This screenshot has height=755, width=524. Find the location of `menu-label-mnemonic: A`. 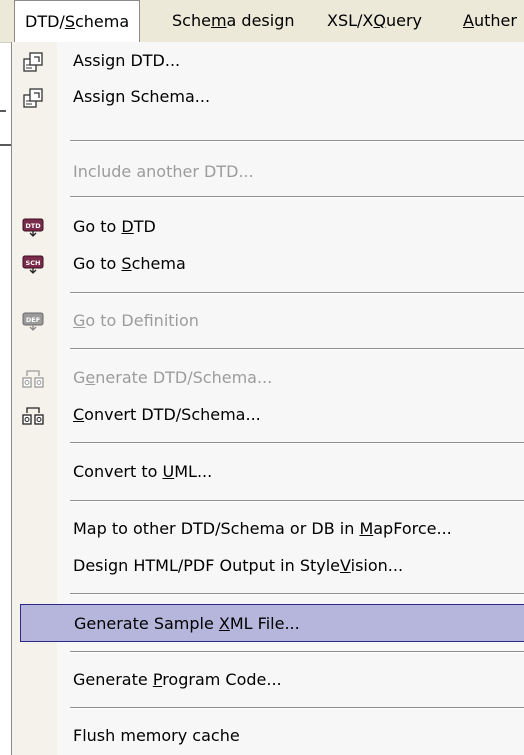

menu-label-mnemonic: A is located at coordinates (468, 20).